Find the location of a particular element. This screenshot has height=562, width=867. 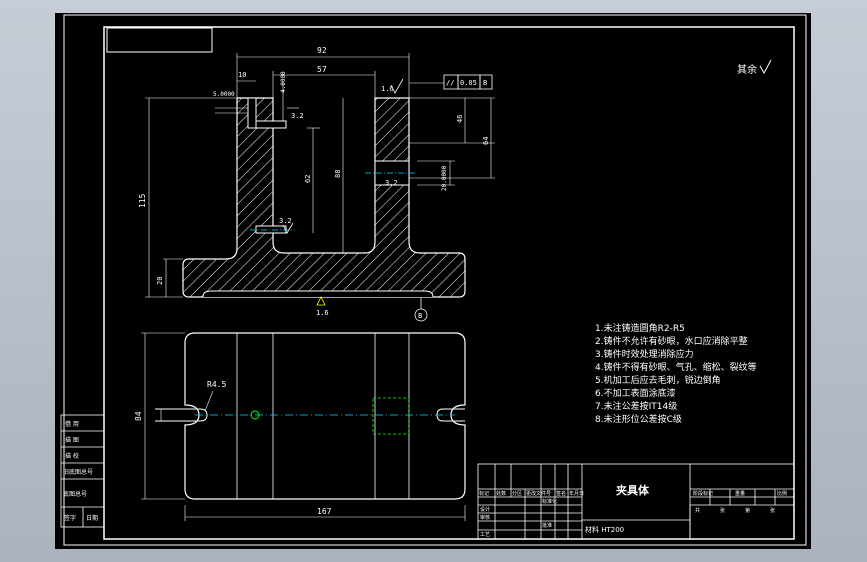

tb-label-5: 年月日 is located at coordinates (576, 493).